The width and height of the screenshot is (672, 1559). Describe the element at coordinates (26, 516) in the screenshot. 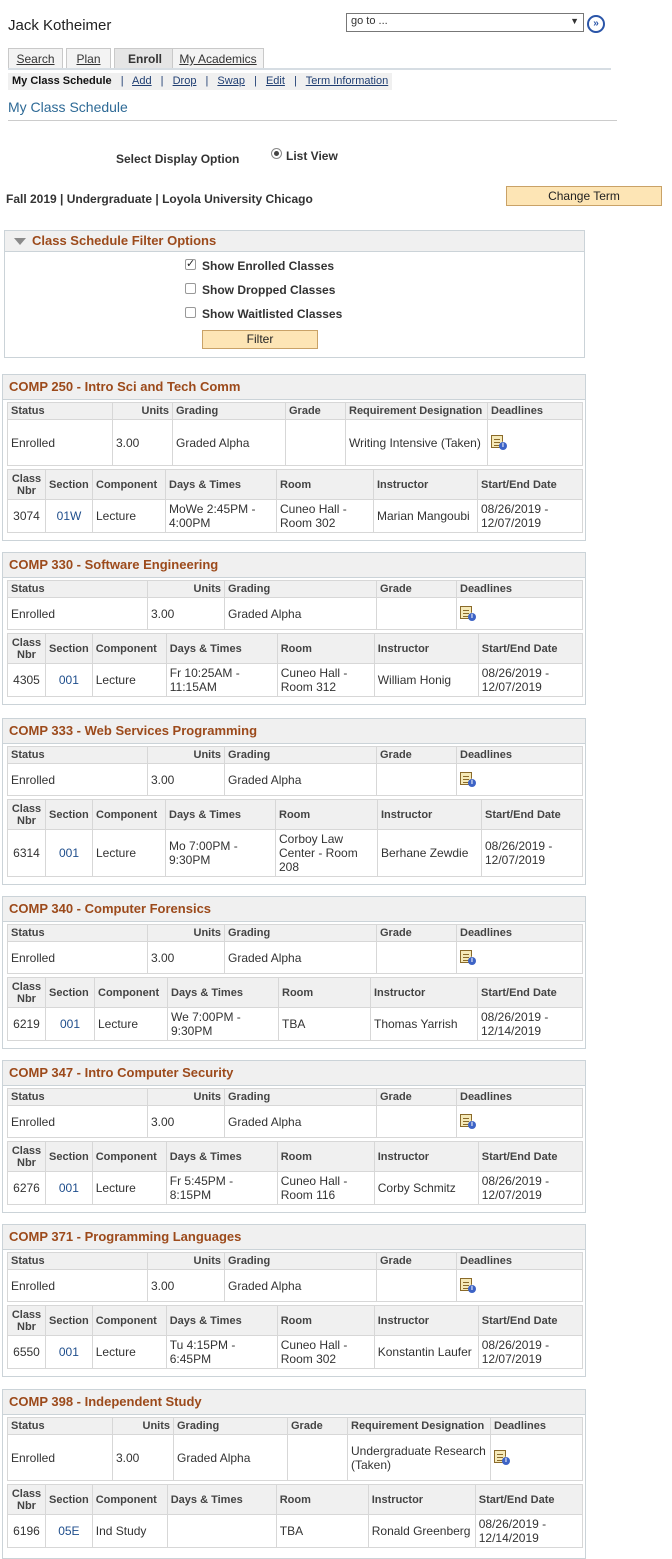

I see `class-nbr-value: 3074` at that location.